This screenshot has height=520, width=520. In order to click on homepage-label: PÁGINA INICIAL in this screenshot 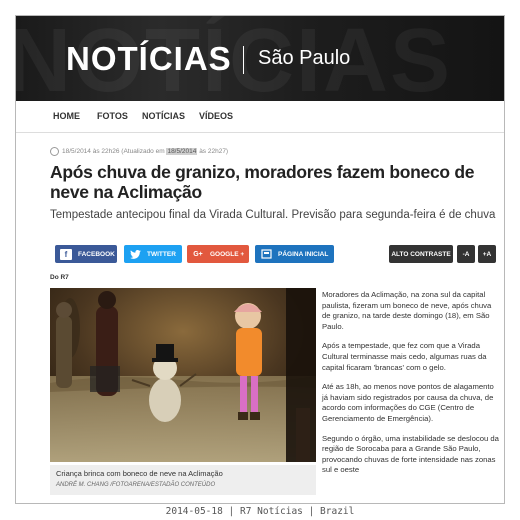, I will do `click(303, 254)`.